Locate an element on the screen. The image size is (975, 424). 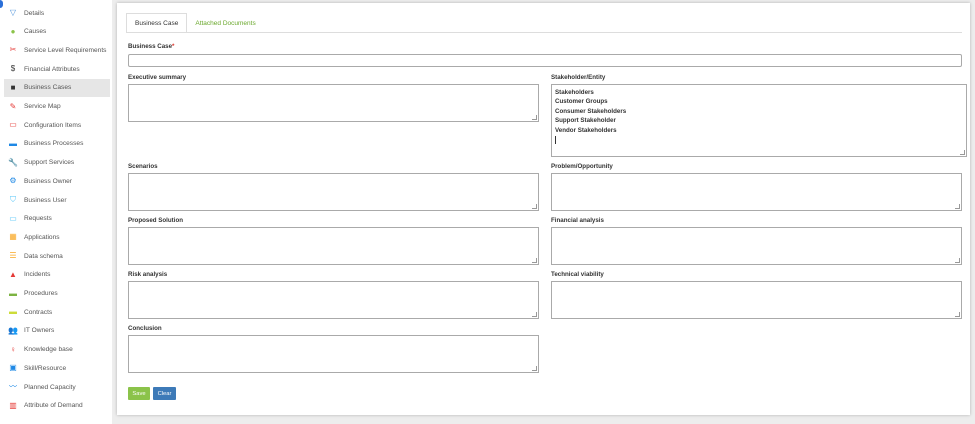
sidebar-item-label: Incidents is located at coordinates (37, 275).